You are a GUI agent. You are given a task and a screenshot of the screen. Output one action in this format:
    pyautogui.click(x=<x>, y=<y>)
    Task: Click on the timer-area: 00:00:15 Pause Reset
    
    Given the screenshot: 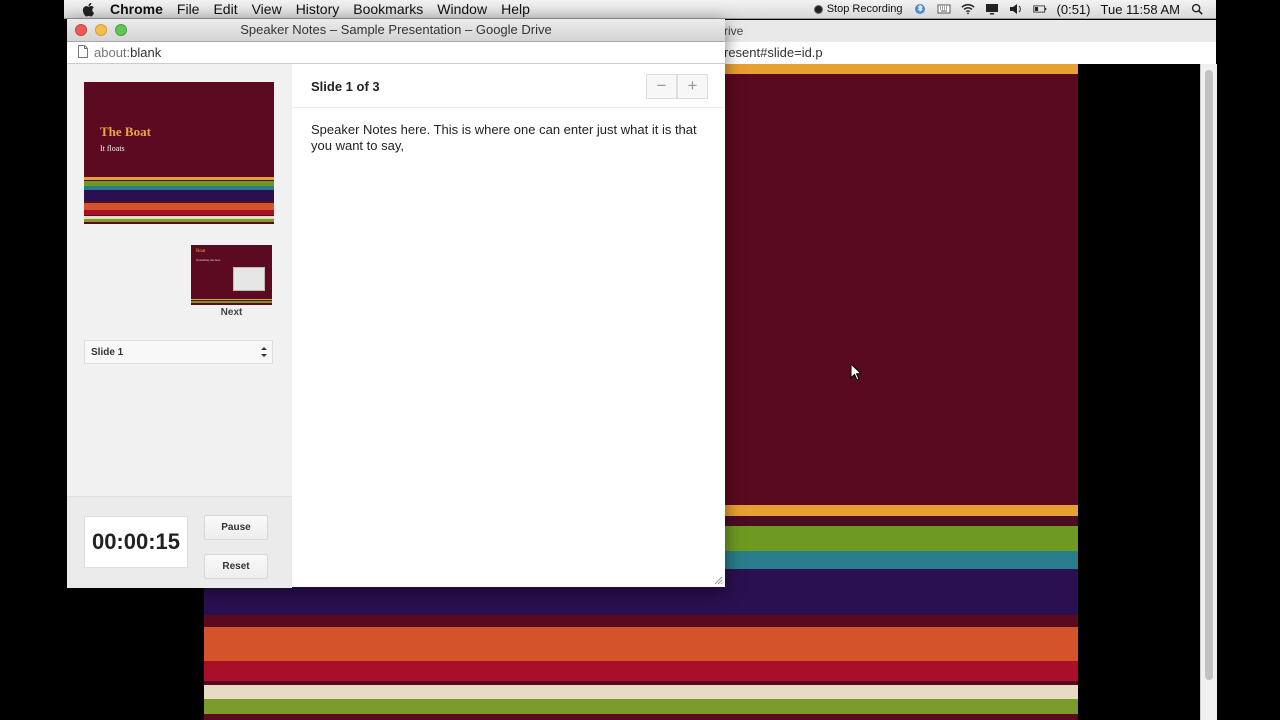 What is the action you would take?
    pyautogui.click(x=179, y=542)
    